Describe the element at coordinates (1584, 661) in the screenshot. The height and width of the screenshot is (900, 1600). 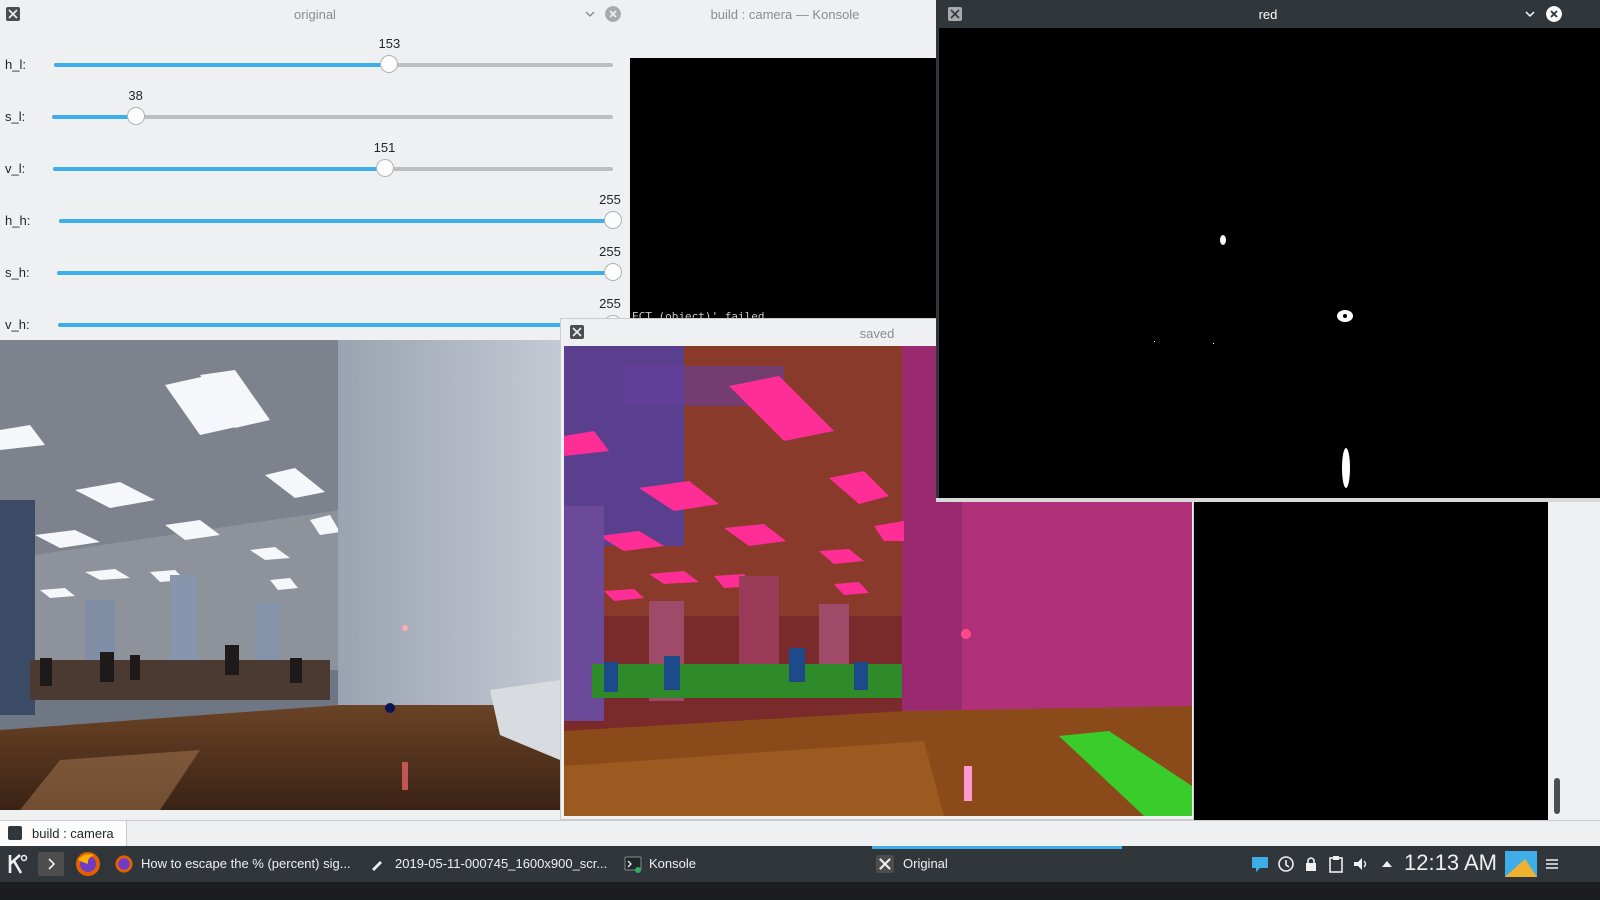
I see `window-edge` at that location.